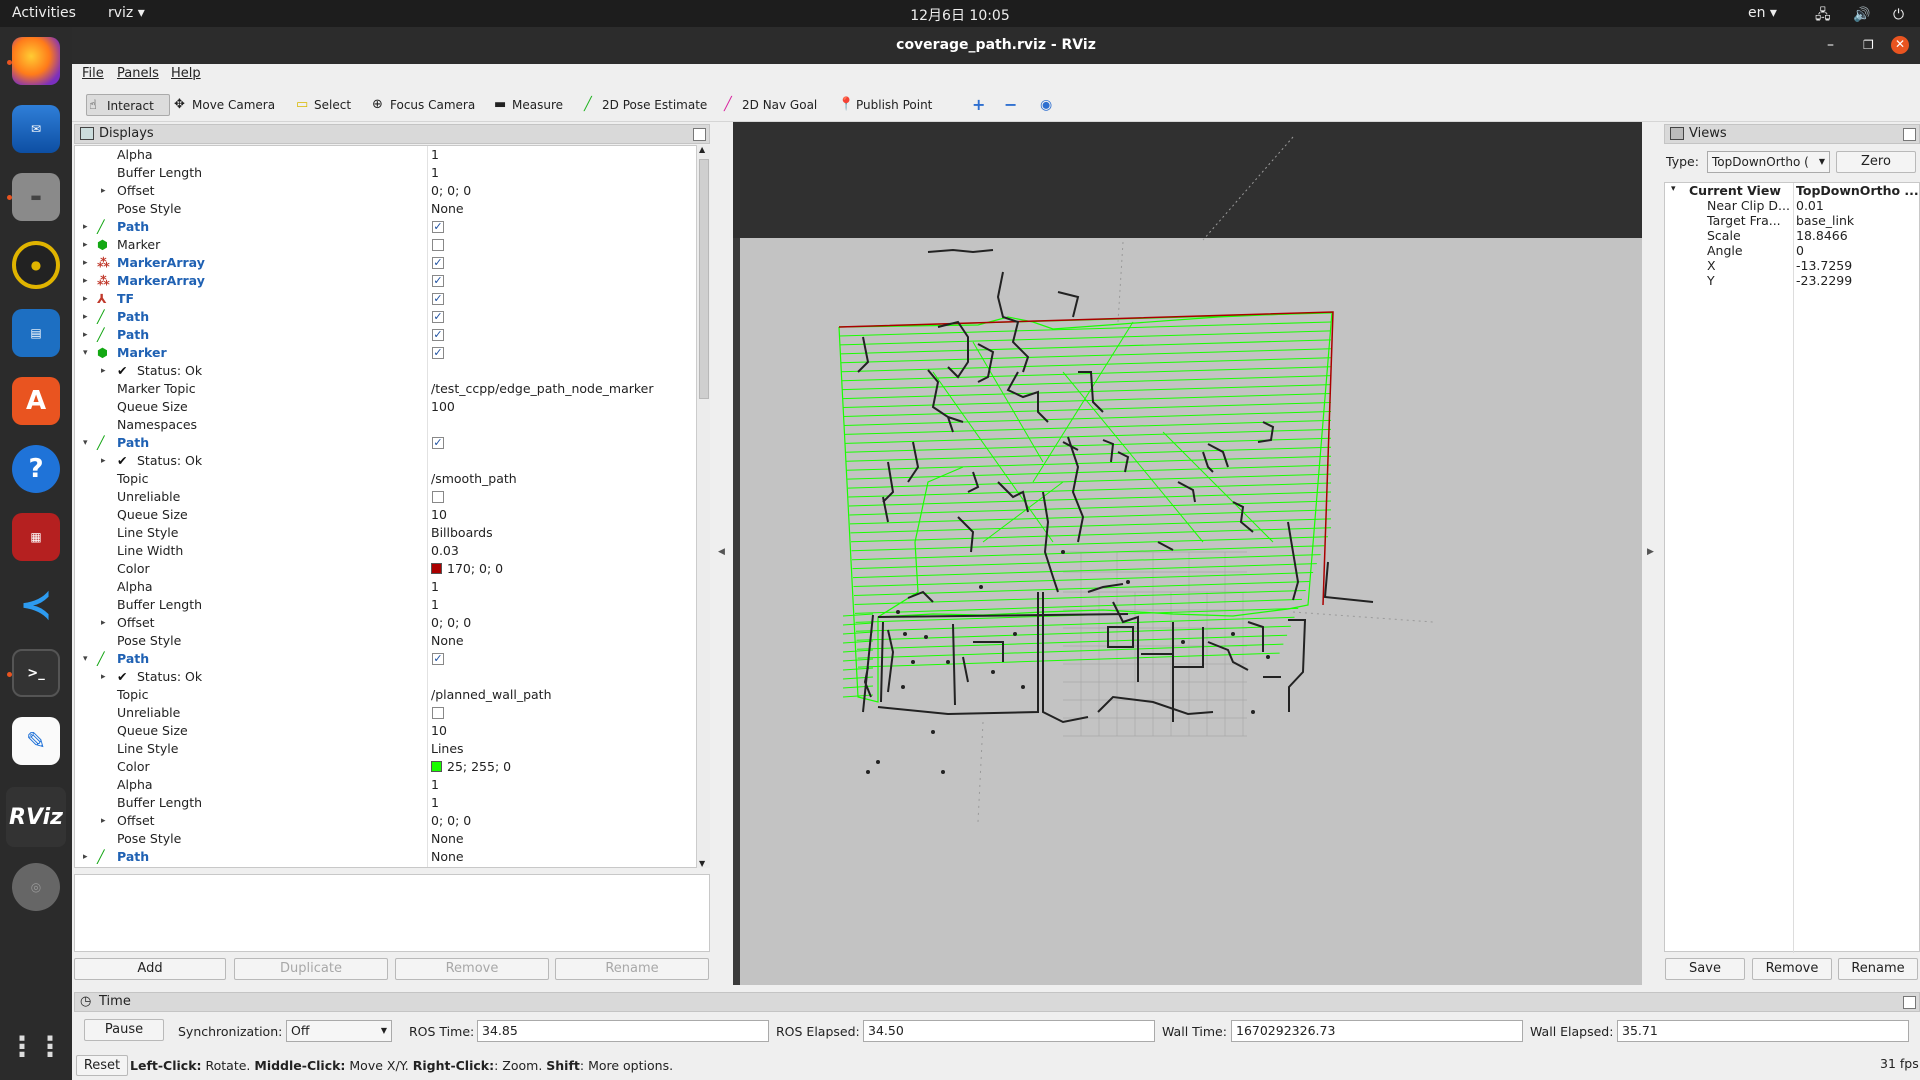  What do you see at coordinates (451, 821) in the screenshot?
I see `property-value: 0; 0; 0` at bounding box center [451, 821].